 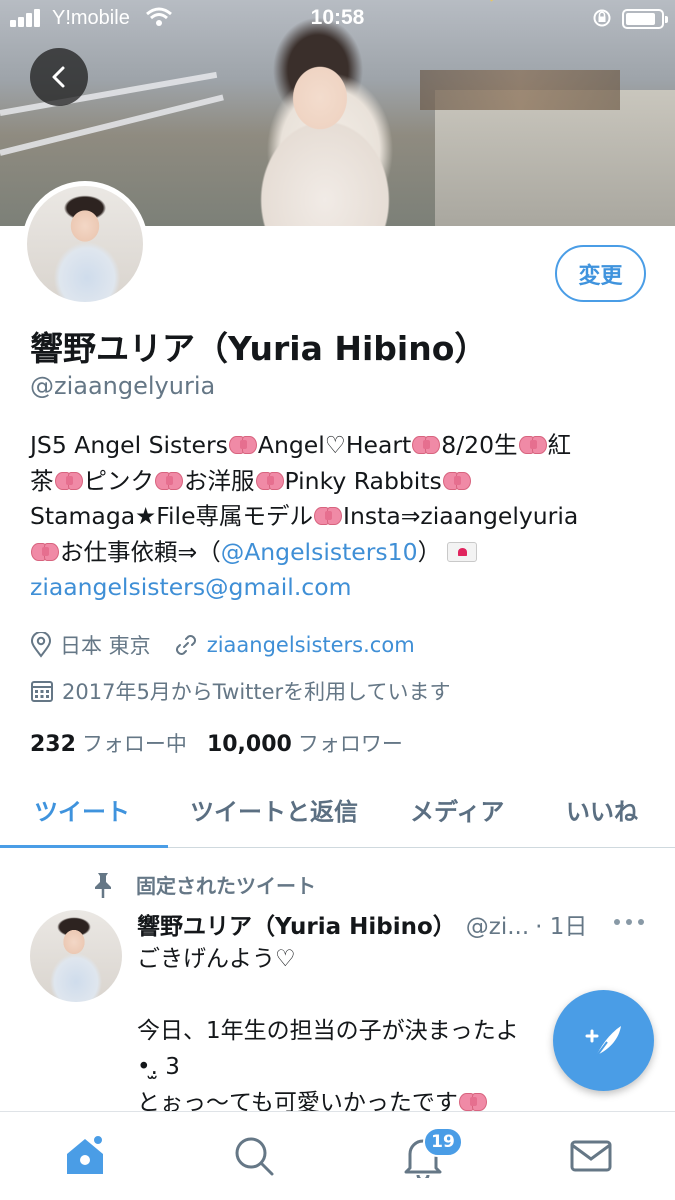 I want to click on bio-text: JS5 Angel Sisters, so click(x=129, y=445).